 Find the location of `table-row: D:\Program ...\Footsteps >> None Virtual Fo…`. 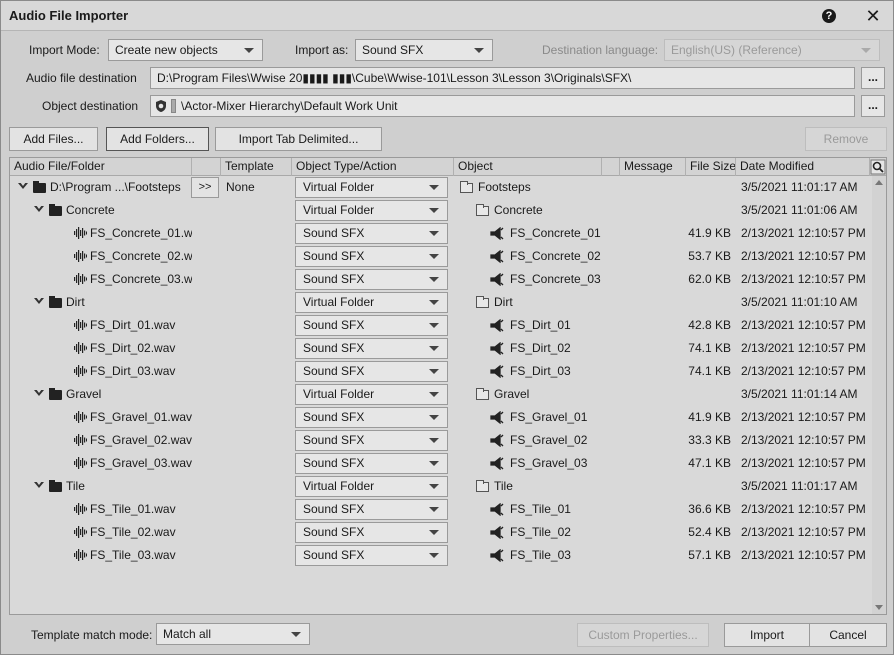

table-row: D:\Program ...\Footsteps >> None Virtual Fo… is located at coordinates (441, 187).